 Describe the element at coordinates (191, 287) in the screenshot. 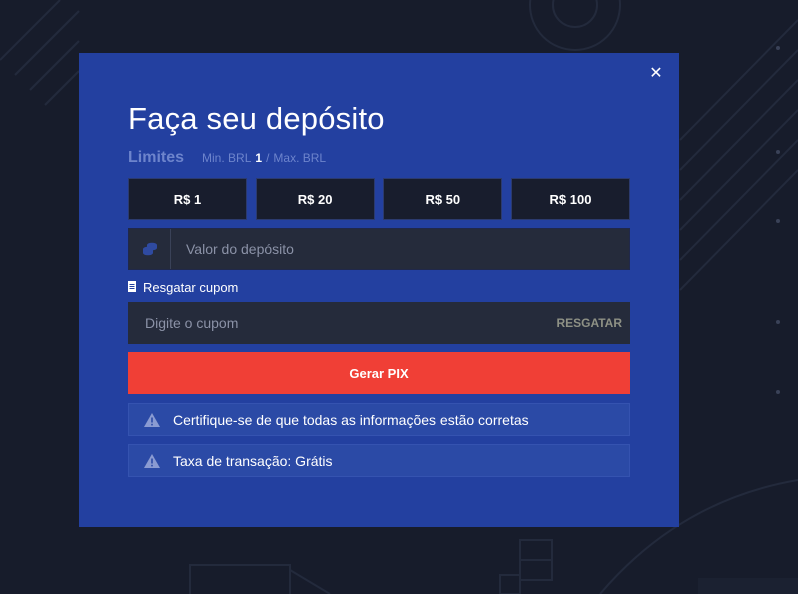

I see `redeem-coupon-label: Resgatar cupom` at that location.